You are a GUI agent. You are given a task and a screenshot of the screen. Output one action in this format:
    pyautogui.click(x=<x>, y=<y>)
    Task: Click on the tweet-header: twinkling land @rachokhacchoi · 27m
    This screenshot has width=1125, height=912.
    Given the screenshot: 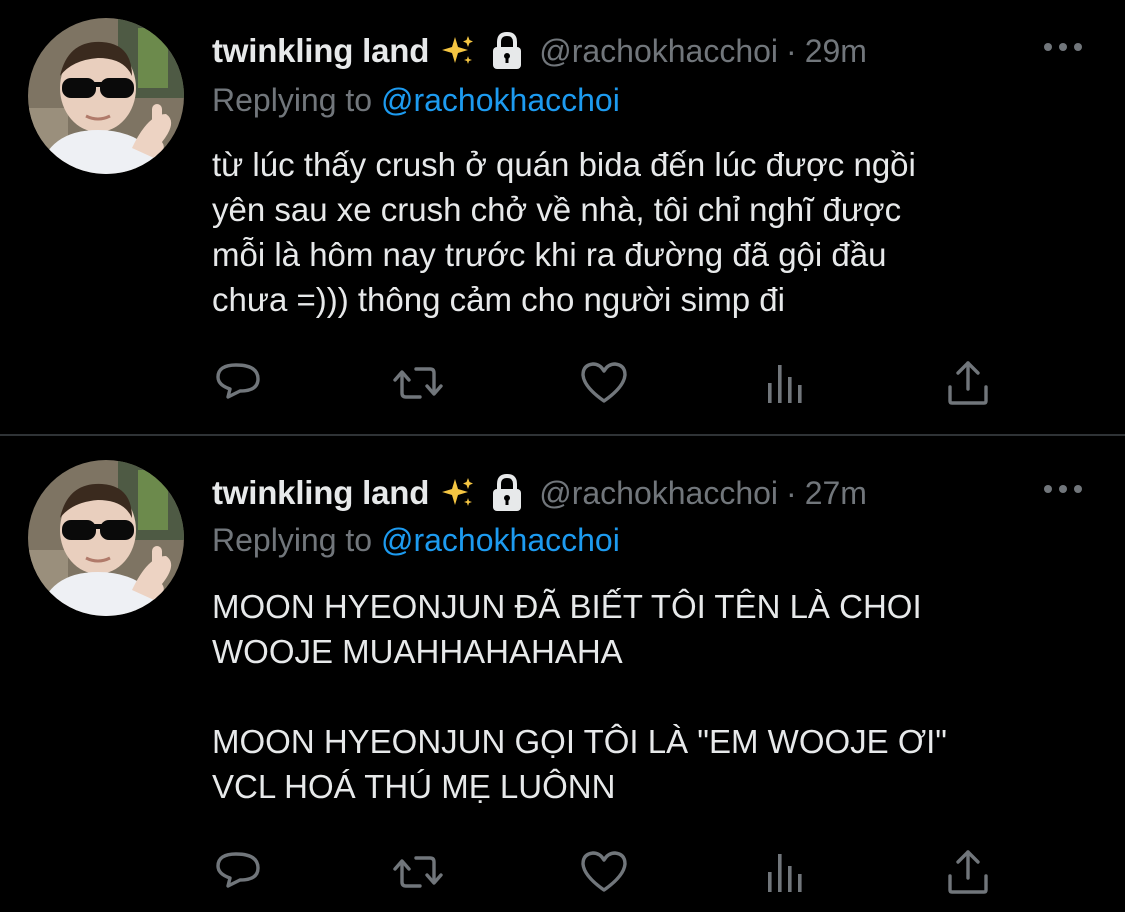 What is the action you would take?
    pyautogui.click(x=656, y=493)
    